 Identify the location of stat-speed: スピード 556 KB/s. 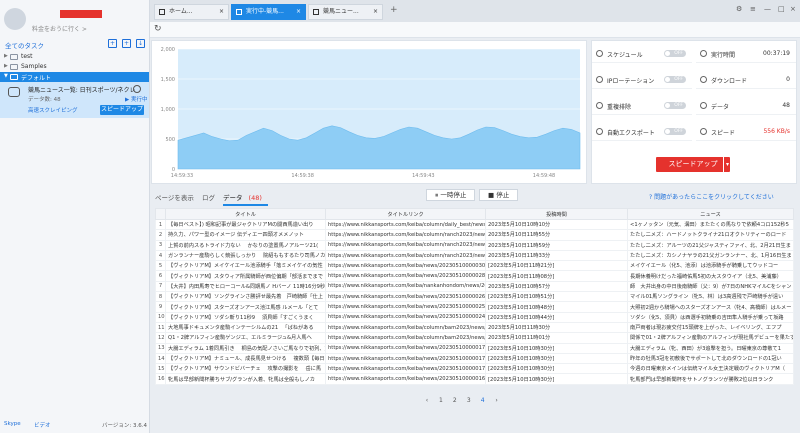
(746, 132).